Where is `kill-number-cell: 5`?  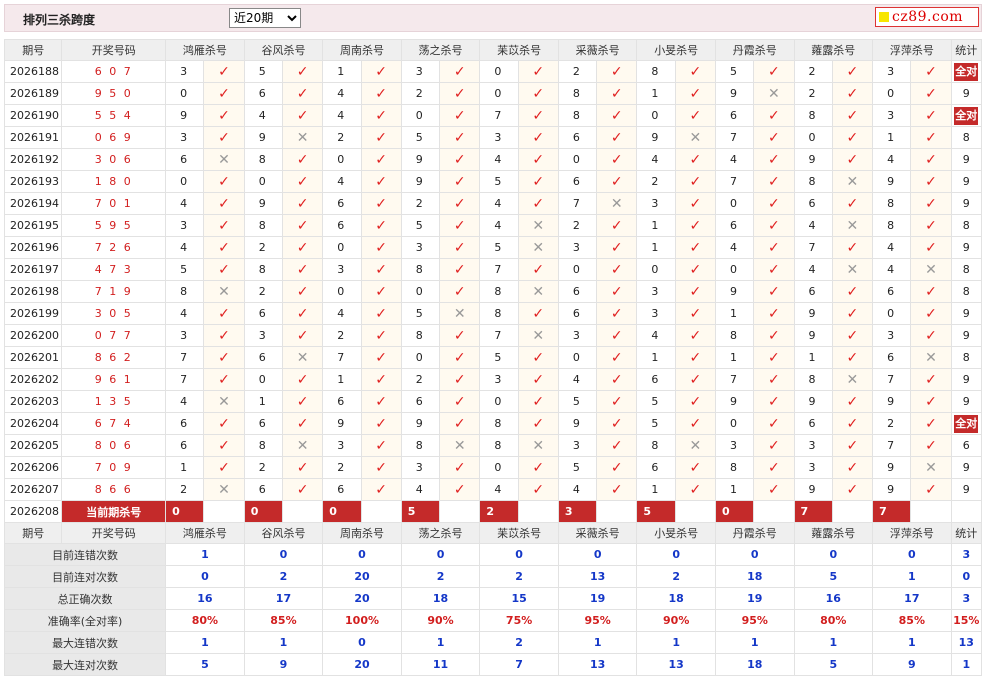 kill-number-cell: 5 is located at coordinates (499, 357).